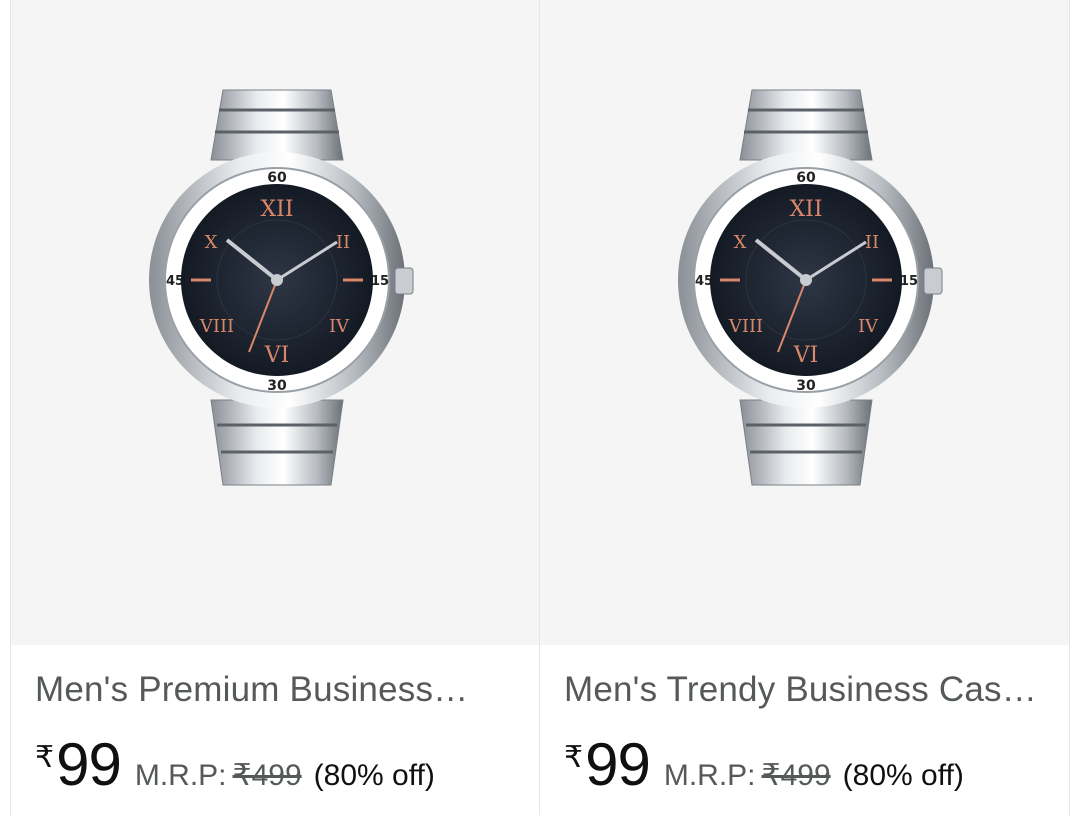 This screenshot has height=815, width=1080. What do you see at coordinates (1069, 407) in the screenshot?
I see `card-divider` at bounding box center [1069, 407].